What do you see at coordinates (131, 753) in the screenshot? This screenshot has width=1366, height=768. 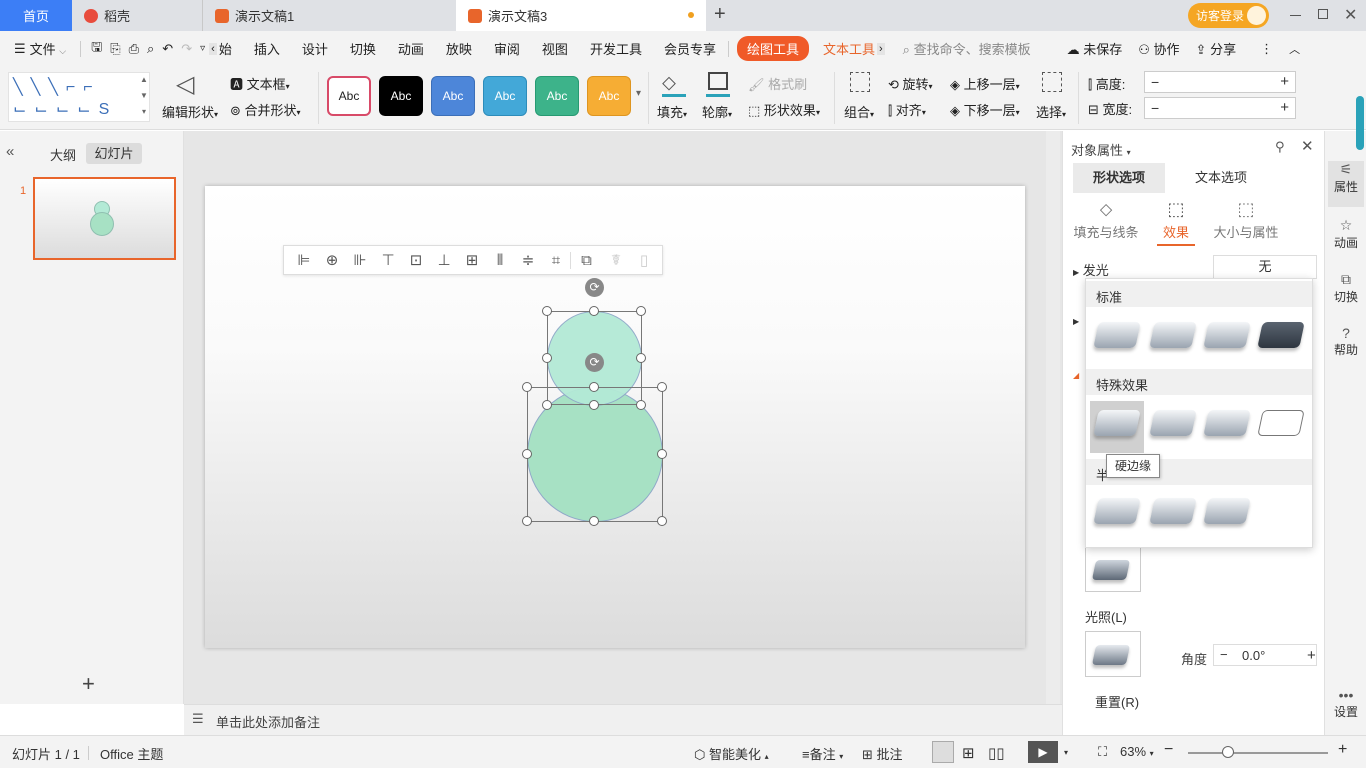 I see `theme-name: Office 主题` at bounding box center [131, 753].